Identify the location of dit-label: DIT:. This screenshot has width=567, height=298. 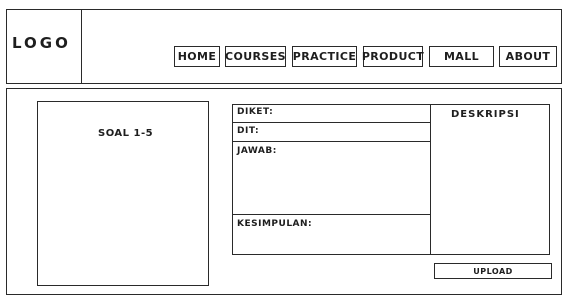
(248, 131).